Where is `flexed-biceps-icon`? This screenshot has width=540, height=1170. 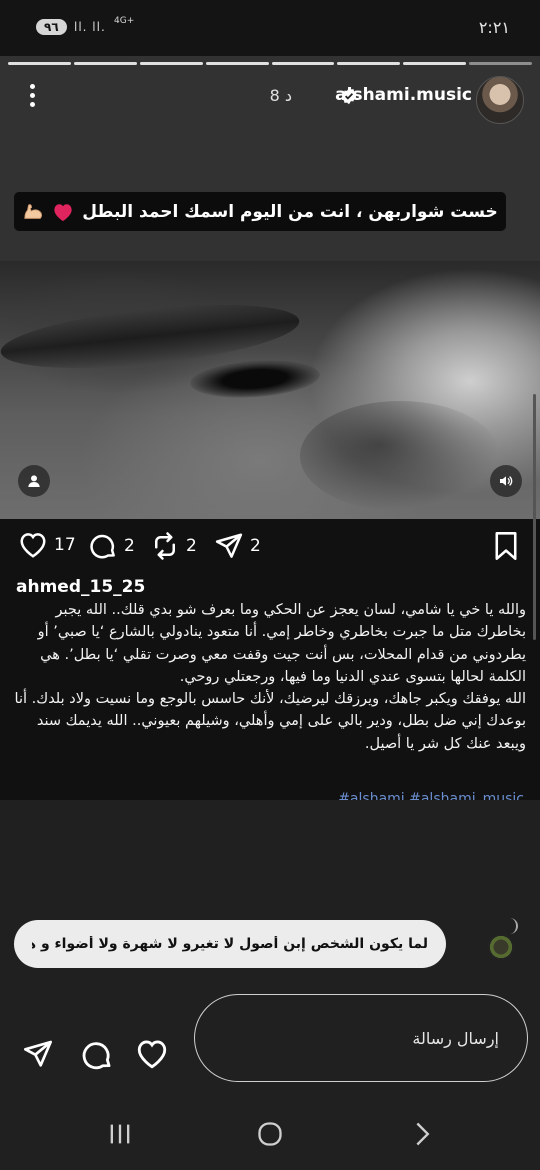 flexed-biceps-icon is located at coordinates (33, 211).